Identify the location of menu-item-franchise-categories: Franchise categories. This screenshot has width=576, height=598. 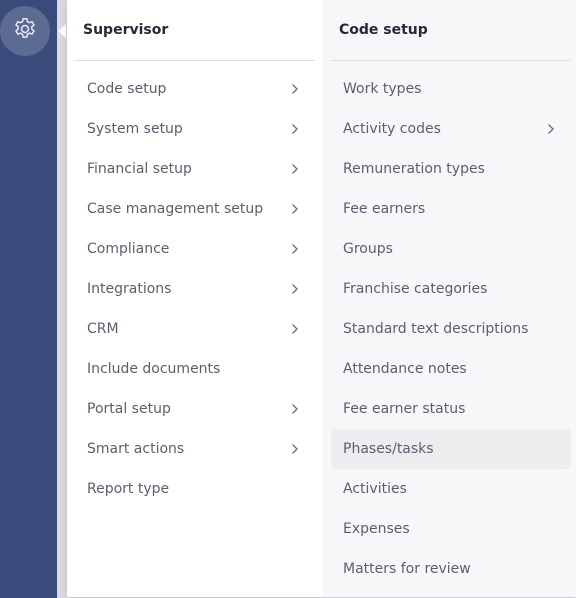
(451, 289).